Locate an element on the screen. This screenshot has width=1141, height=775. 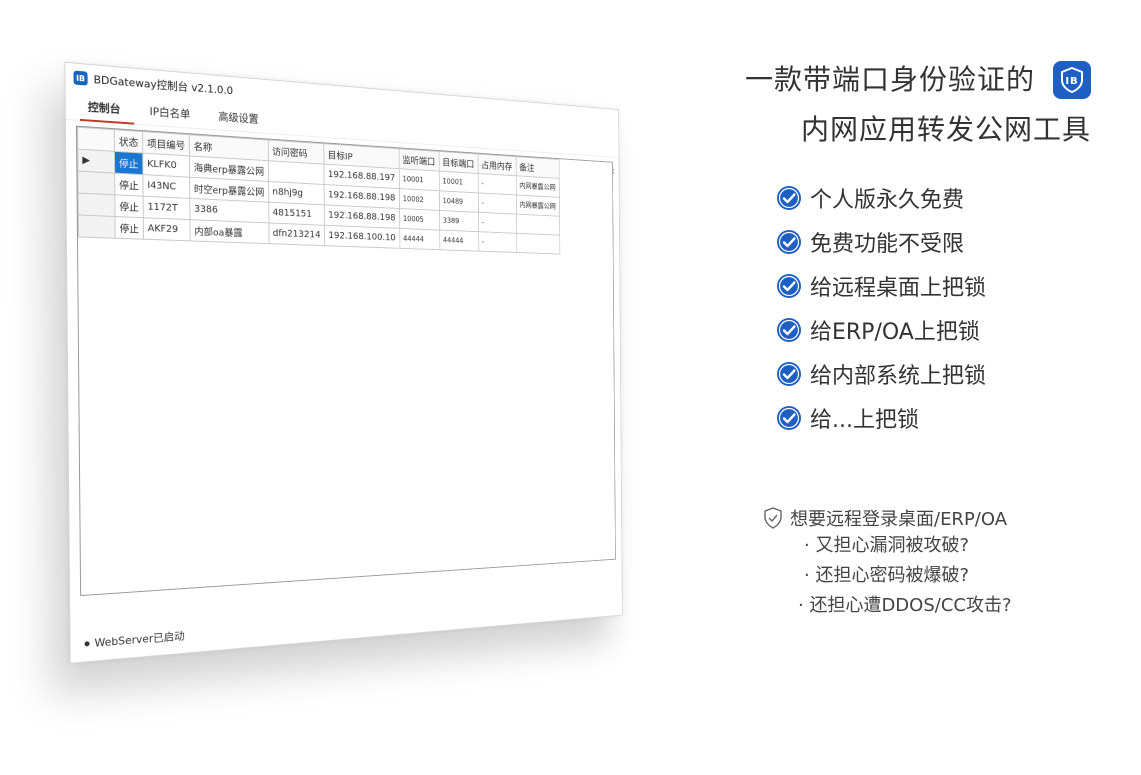
tab-advanced: 高级设置 is located at coordinates (244, 121).